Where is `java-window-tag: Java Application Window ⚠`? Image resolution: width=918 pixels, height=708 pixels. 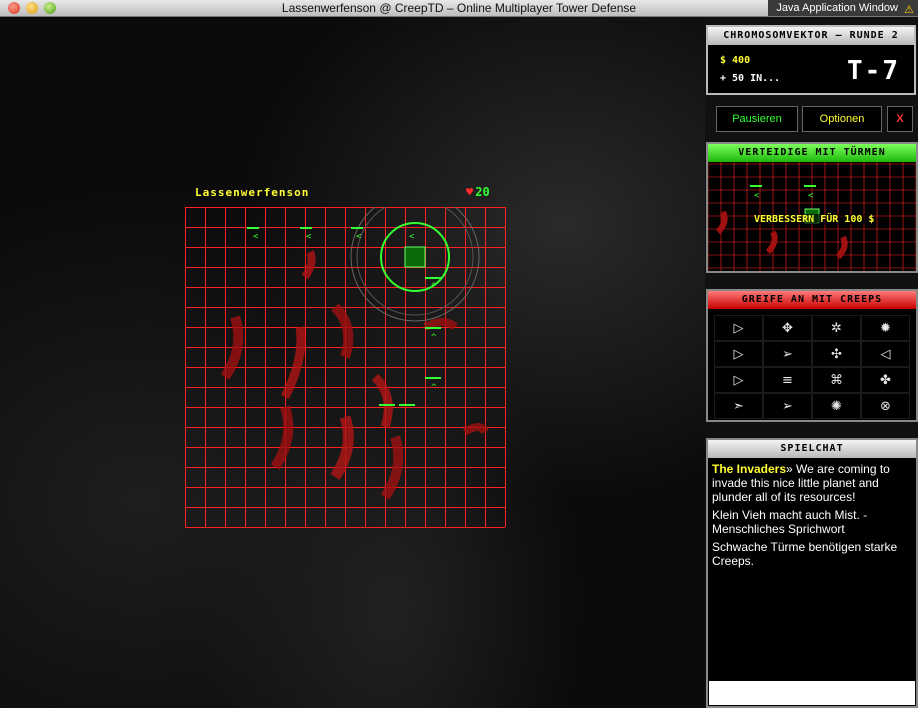
java-window-tag: Java Application Window ⚠ is located at coordinates (843, 8).